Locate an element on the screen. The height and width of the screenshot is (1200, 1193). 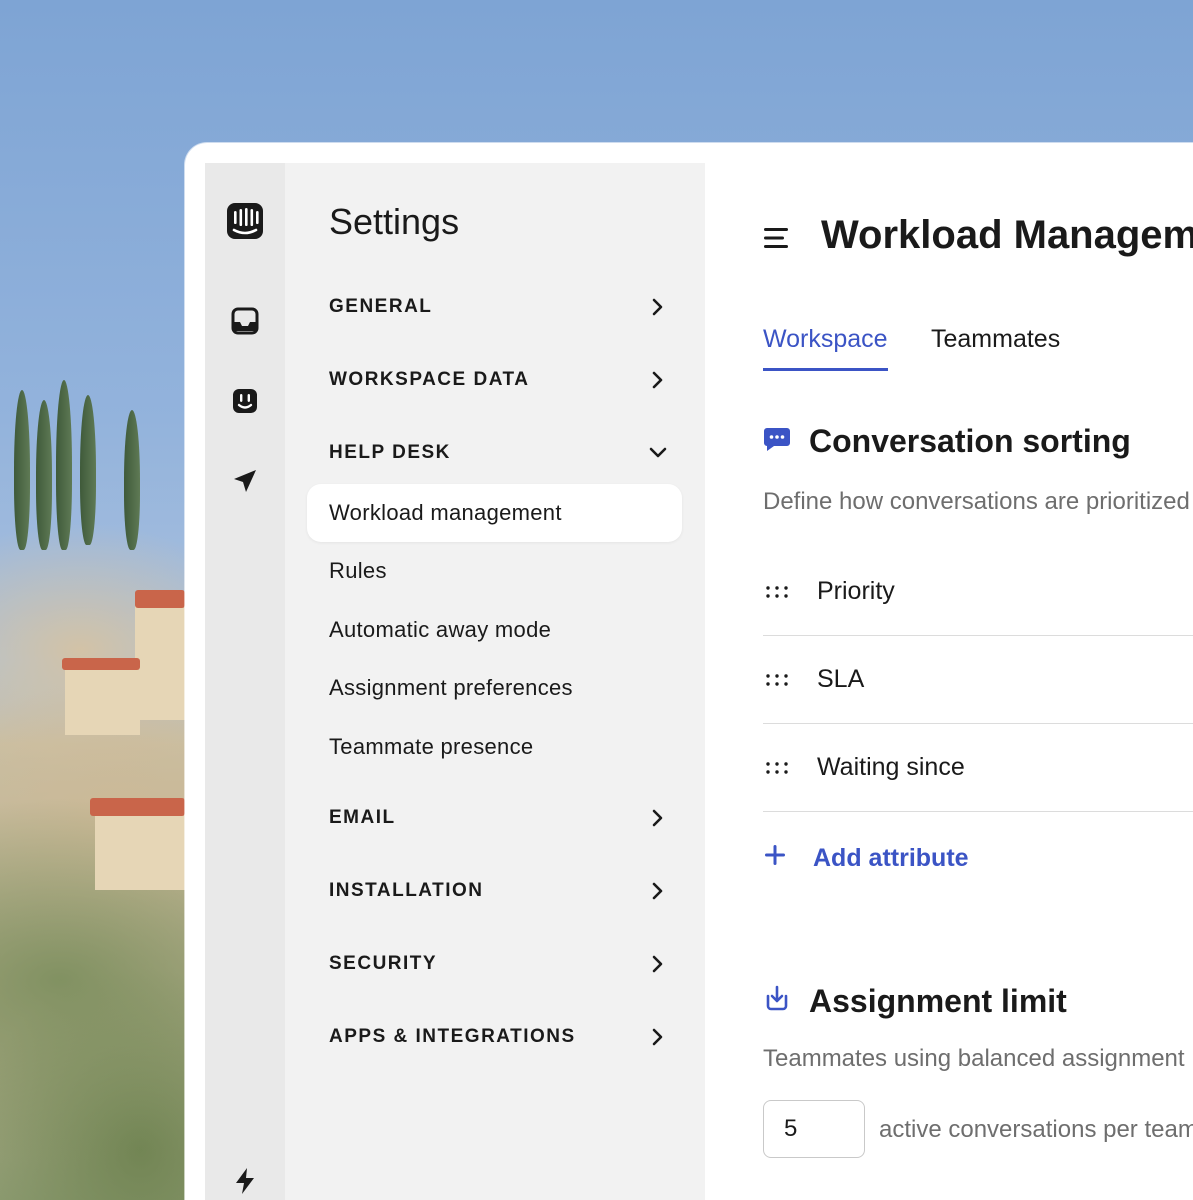
tab-teammates: Teammates is located at coordinates (995, 346).